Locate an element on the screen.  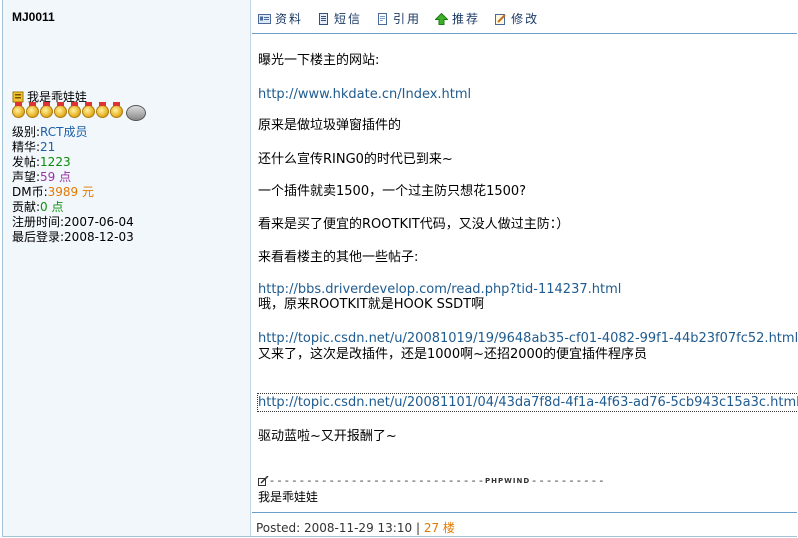
toolbar-divider is located at coordinates (524, 33).